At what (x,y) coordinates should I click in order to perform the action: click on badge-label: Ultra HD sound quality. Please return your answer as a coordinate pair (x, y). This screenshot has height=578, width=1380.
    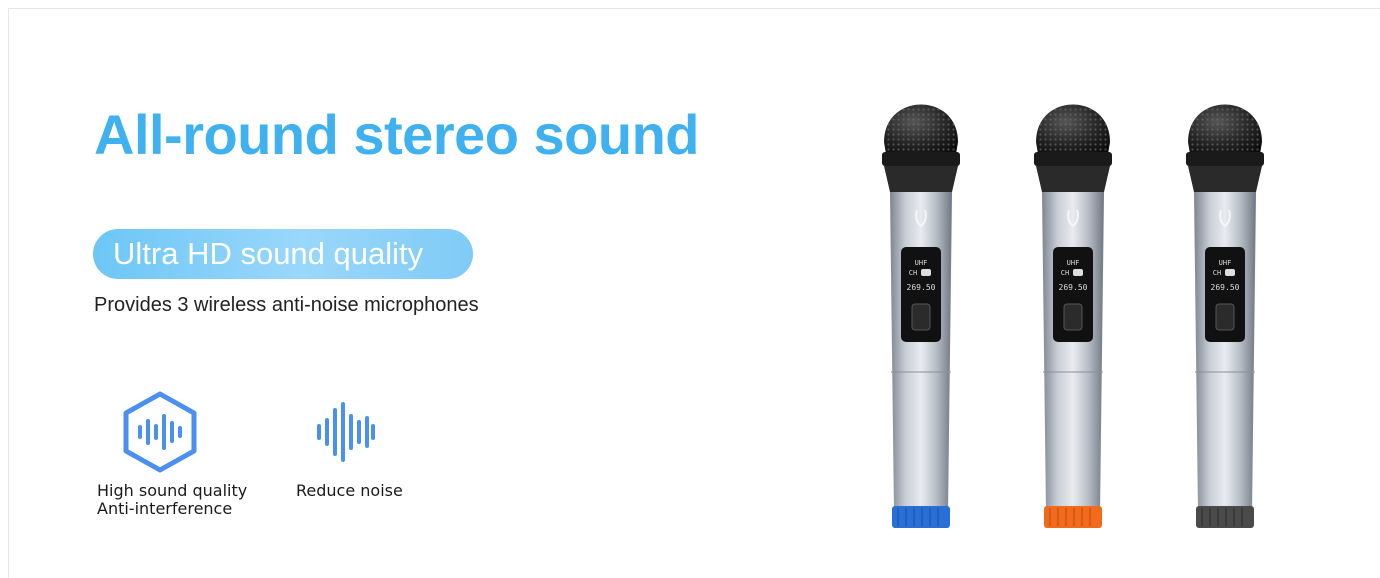
    Looking at the image, I should click on (268, 253).